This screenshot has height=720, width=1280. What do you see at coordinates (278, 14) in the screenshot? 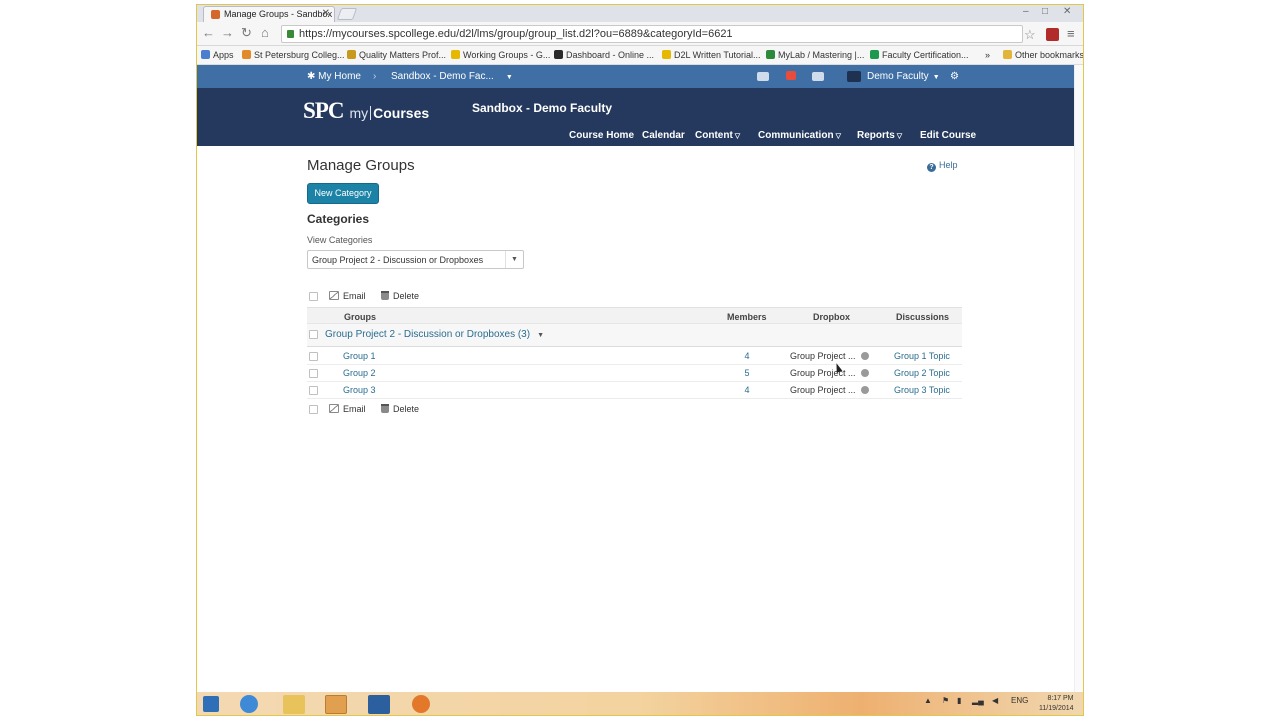
I see `tab-title: Manage Groups - Sandbox` at bounding box center [278, 14].